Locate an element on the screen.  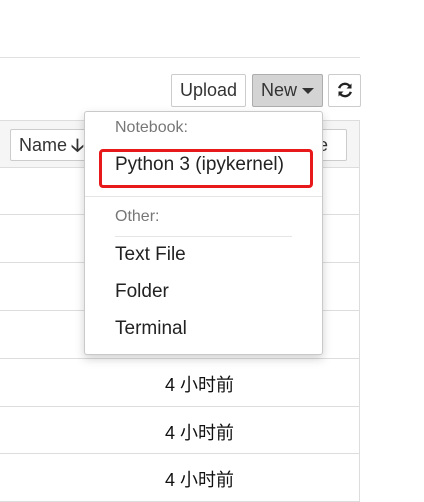
highlight-box is located at coordinates (206, 168).